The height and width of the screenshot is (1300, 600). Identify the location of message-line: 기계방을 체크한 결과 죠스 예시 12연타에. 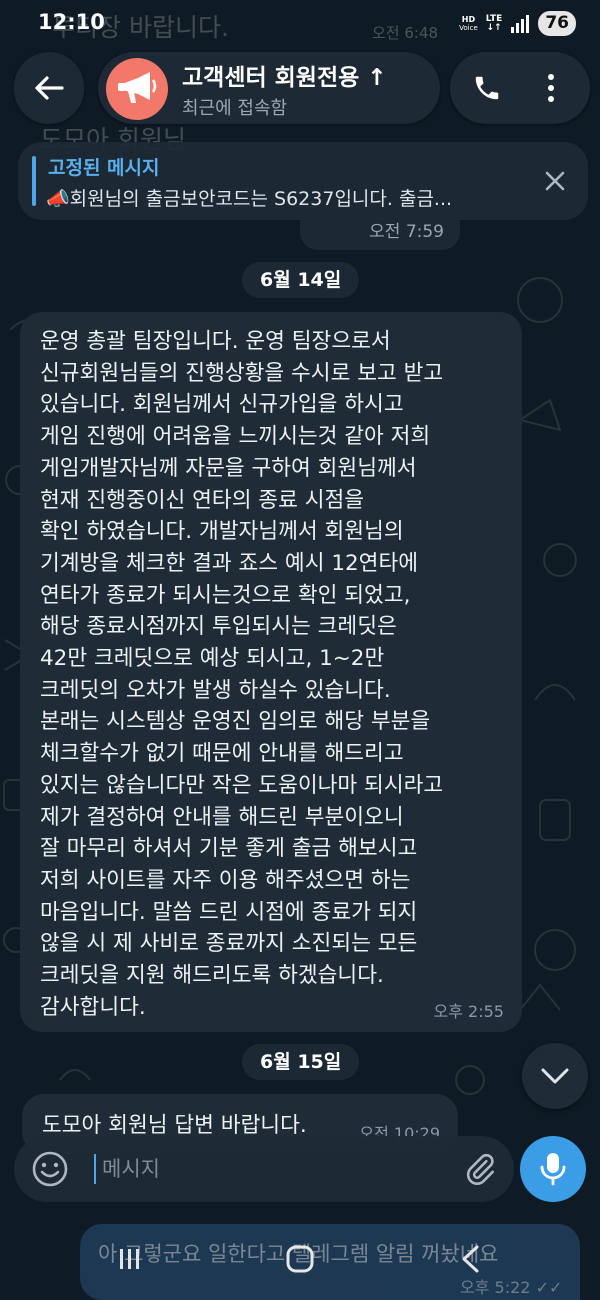
(229, 563).